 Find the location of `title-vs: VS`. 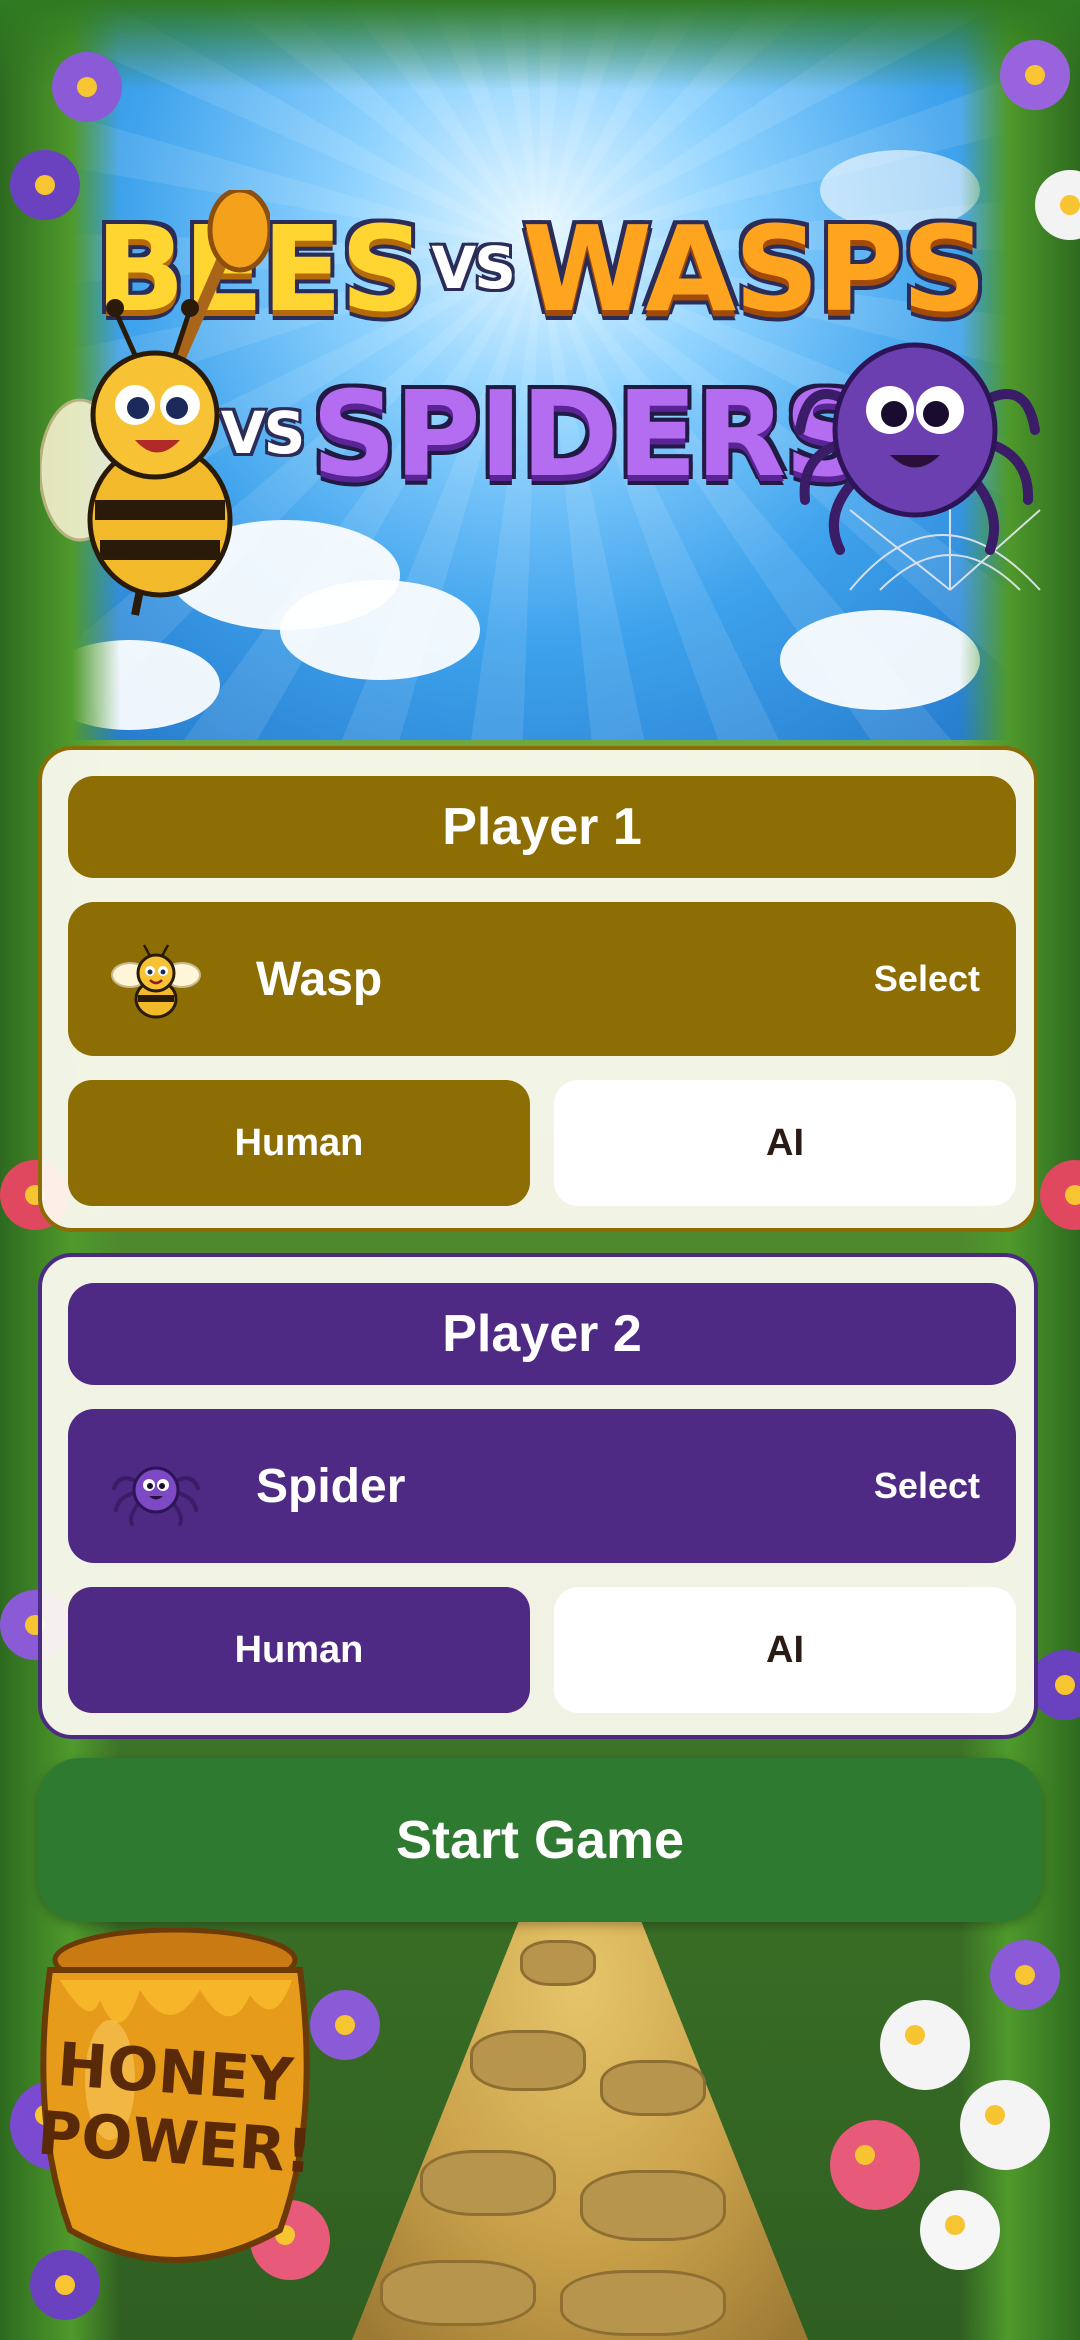

title-vs: VS is located at coordinates (473, 268).